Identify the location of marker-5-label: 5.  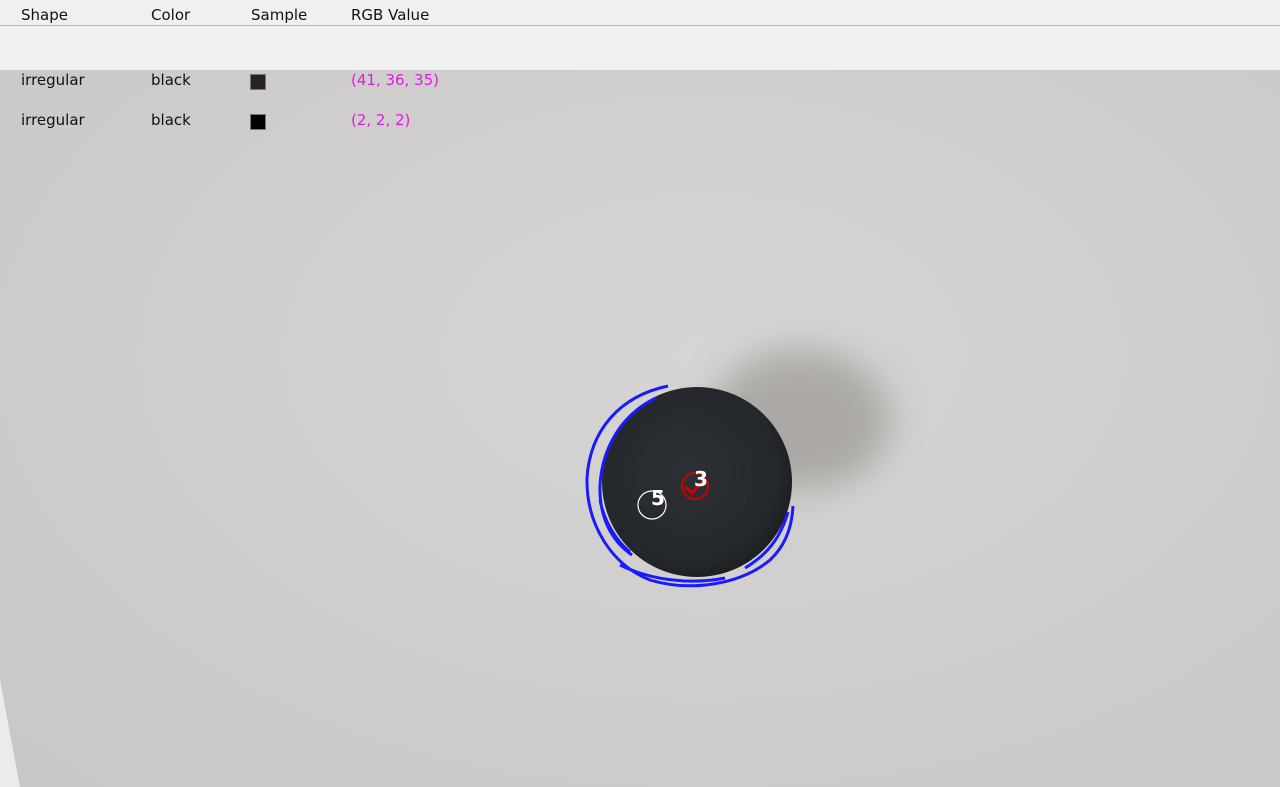
(658, 498).